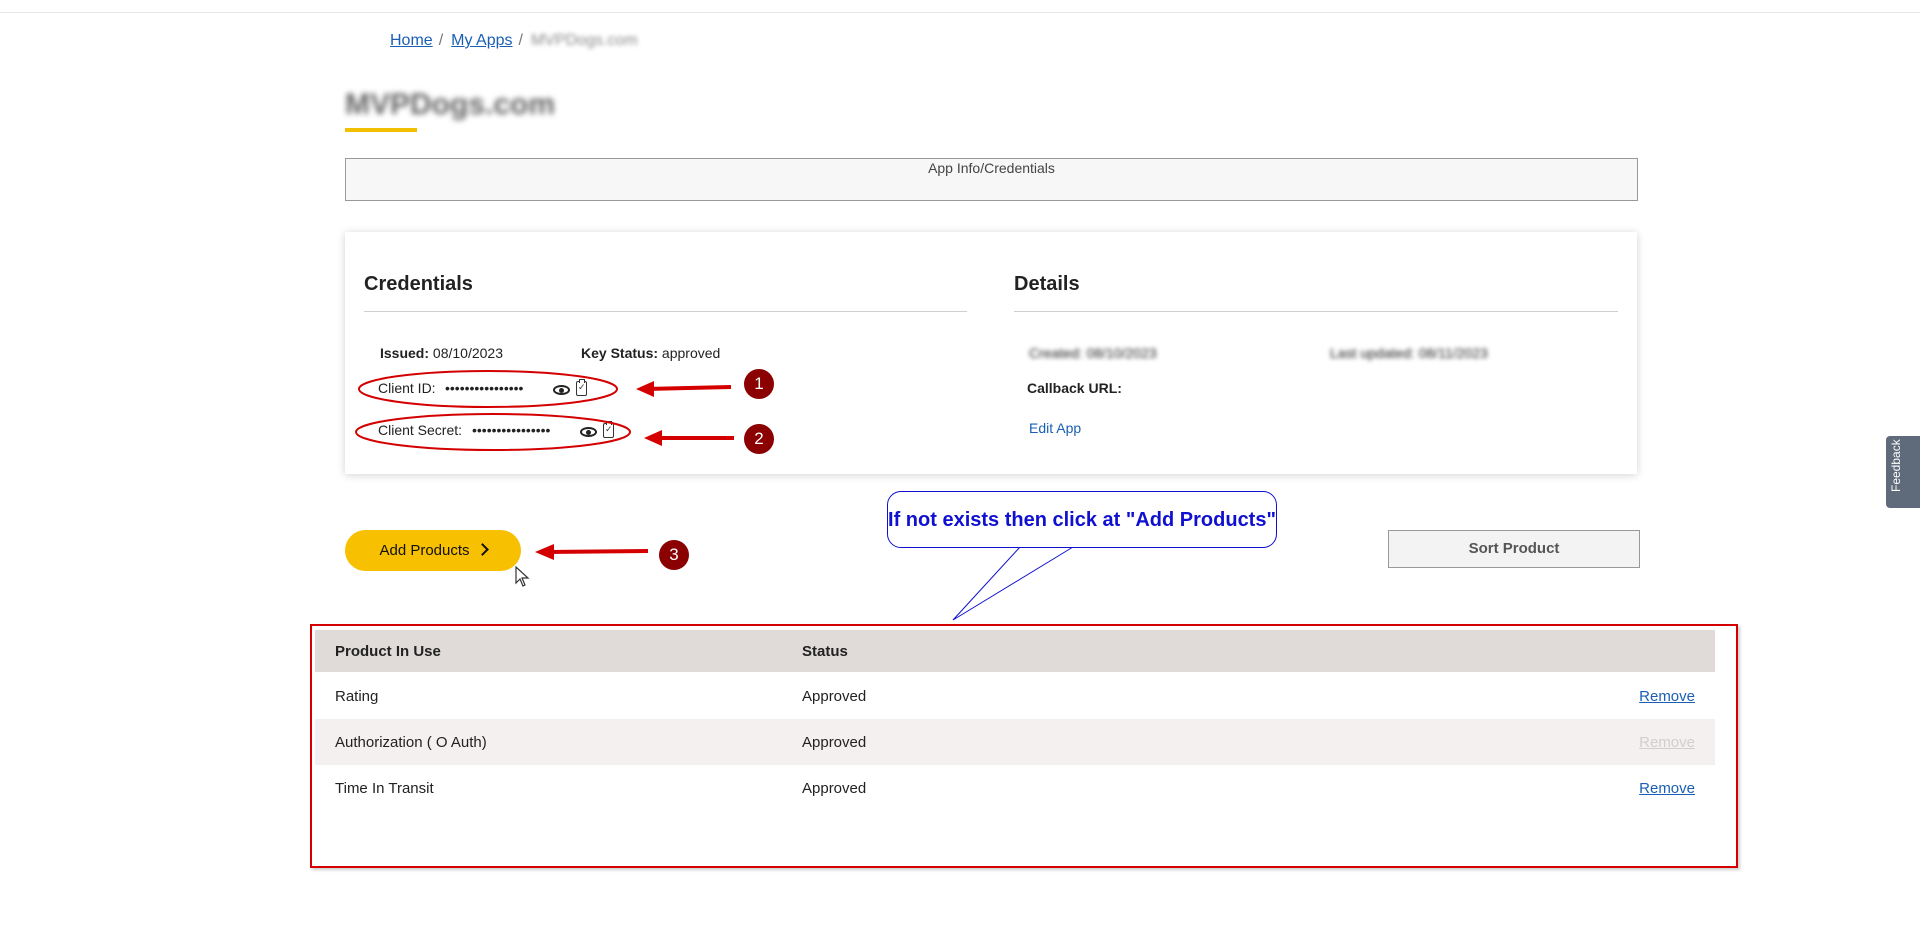 The width and height of the screenshot is (1920, 928). I want to click on annotation-badge-1: 1, so click(759, 384).